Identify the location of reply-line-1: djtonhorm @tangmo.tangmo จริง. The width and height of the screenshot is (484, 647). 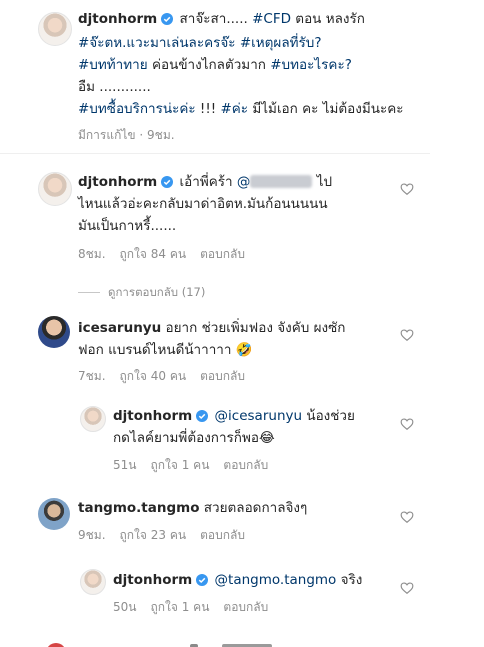
(238, 580).